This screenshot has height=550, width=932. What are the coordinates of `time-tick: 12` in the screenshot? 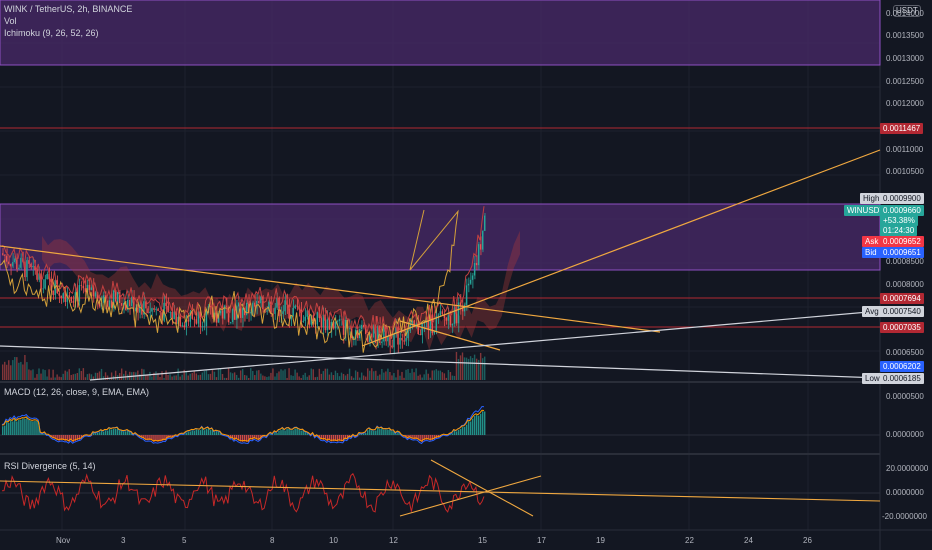 It's located at (393, 540).